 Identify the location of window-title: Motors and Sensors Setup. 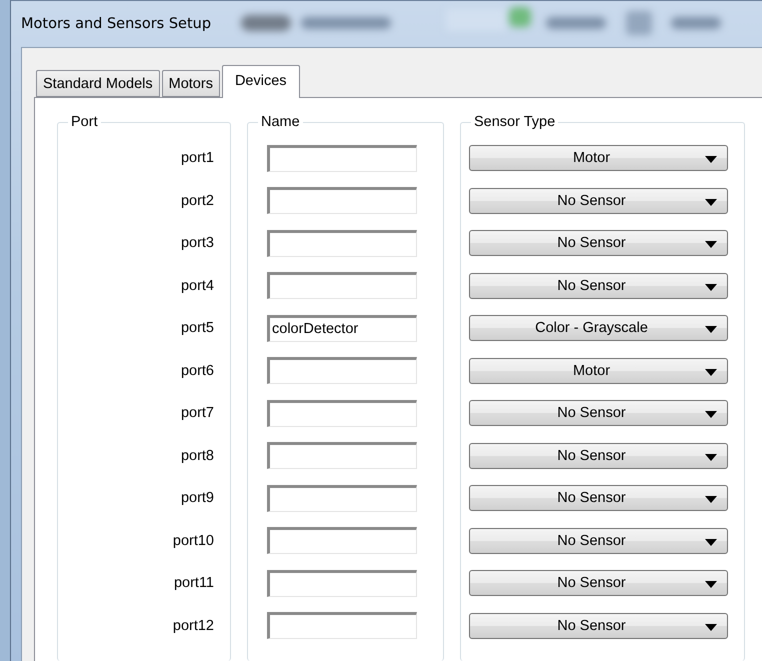
(116, 24).